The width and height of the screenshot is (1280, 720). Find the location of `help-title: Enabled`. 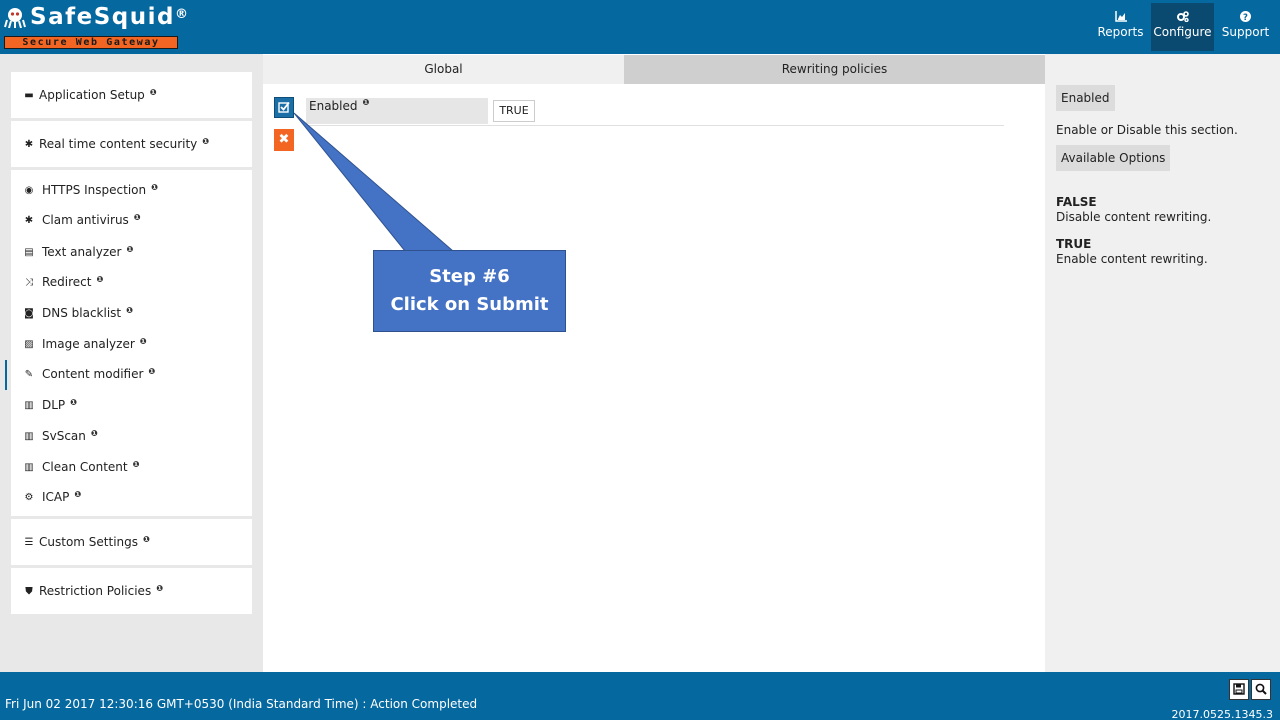

help-title: Enabled is located at coordinates (1085, 98).